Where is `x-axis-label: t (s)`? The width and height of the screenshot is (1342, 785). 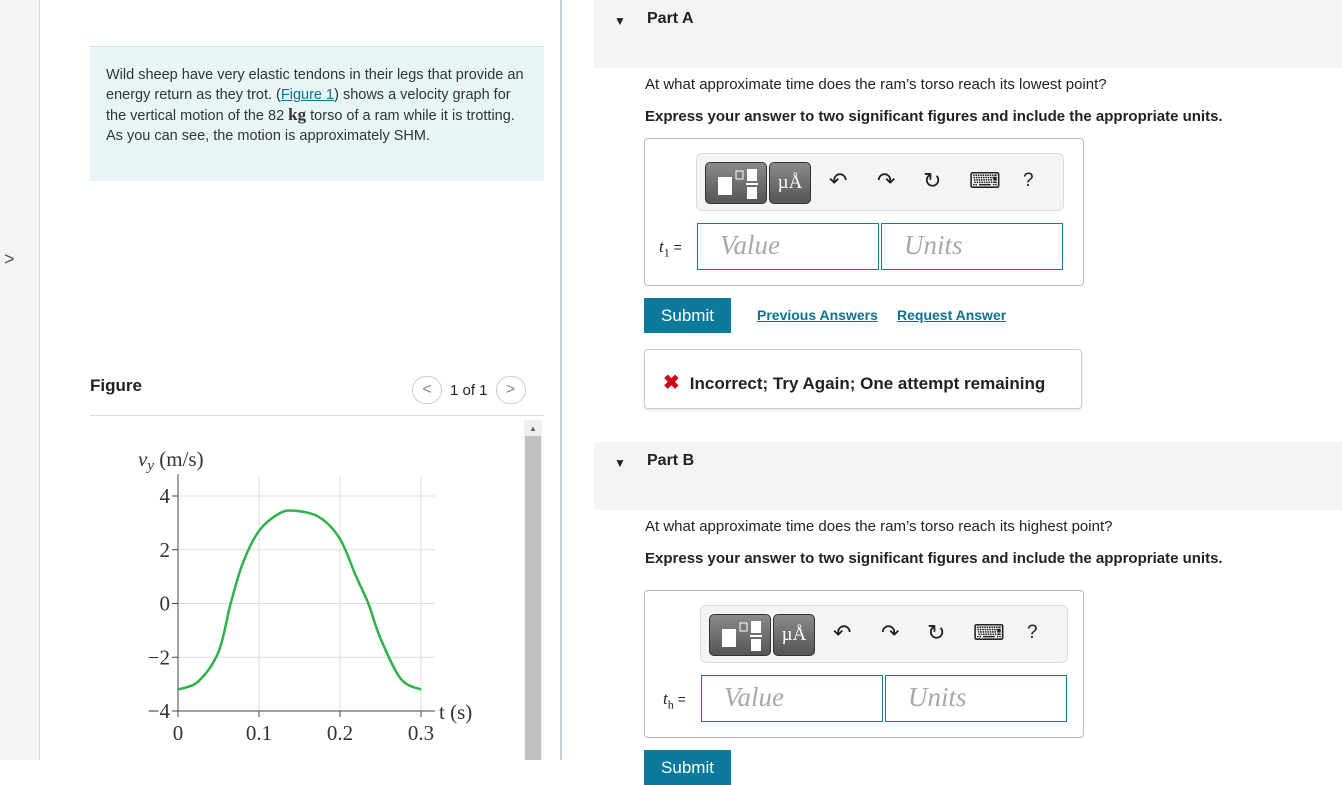 x-axis-label: t (s) is located at coordinates (455, 712).